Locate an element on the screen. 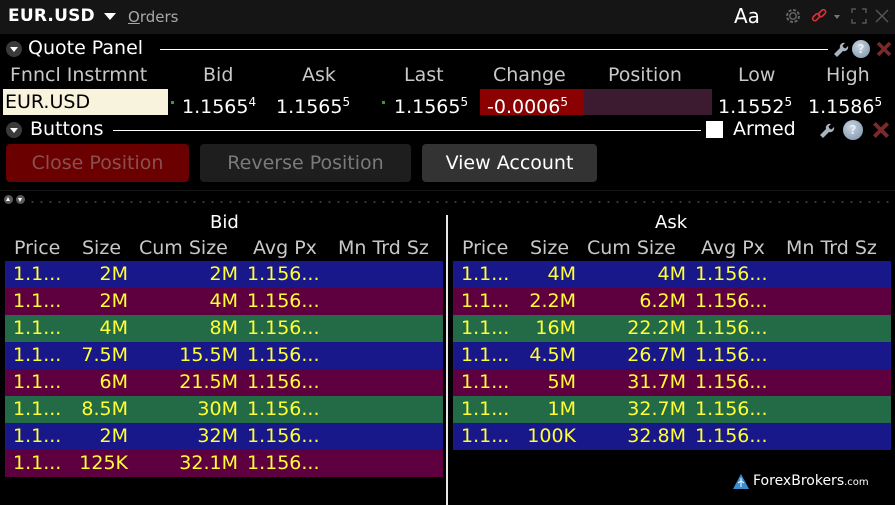  ask-price: 1.15655 is located at coordinates (313, 104).